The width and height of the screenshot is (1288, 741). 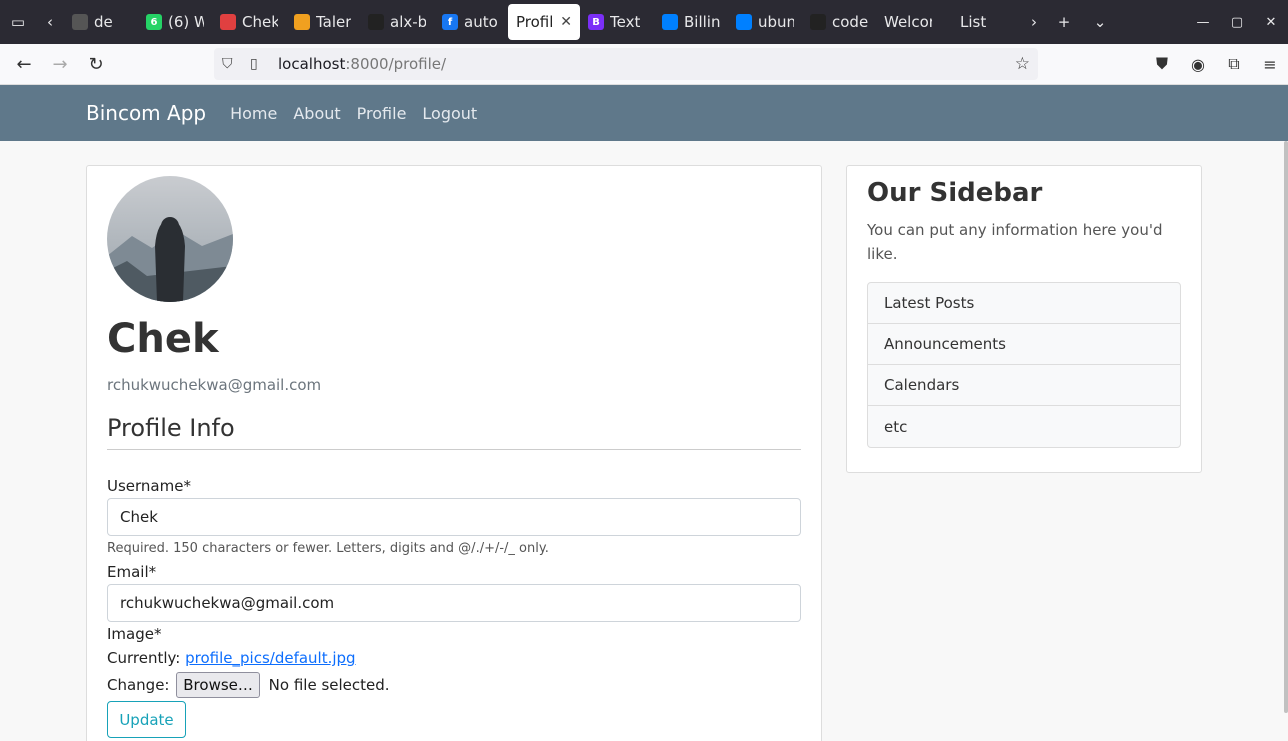 I want to click on browser-tab: Taler, so click(x=323, y=22).